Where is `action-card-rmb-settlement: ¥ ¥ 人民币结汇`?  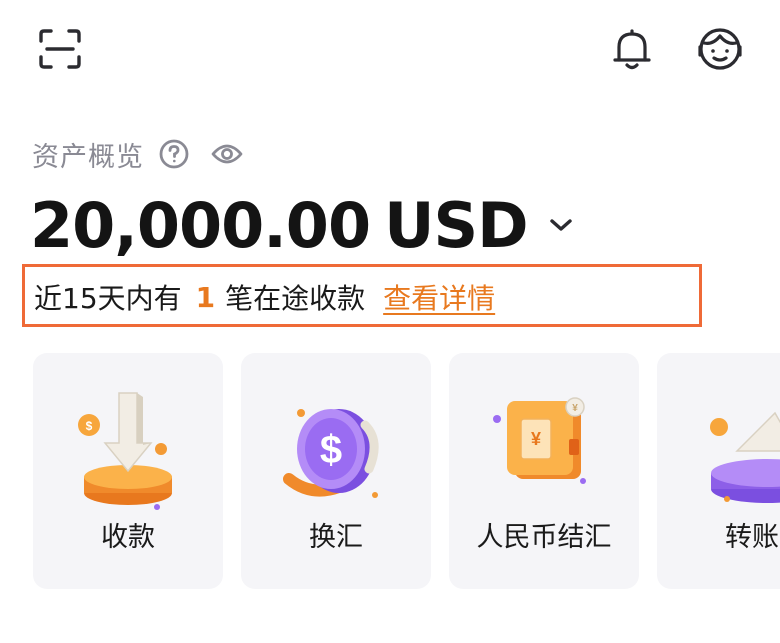 action-card-rmb-settlement: ¥ ¥ 人民币结汇 is located at coordinates (544, 471).